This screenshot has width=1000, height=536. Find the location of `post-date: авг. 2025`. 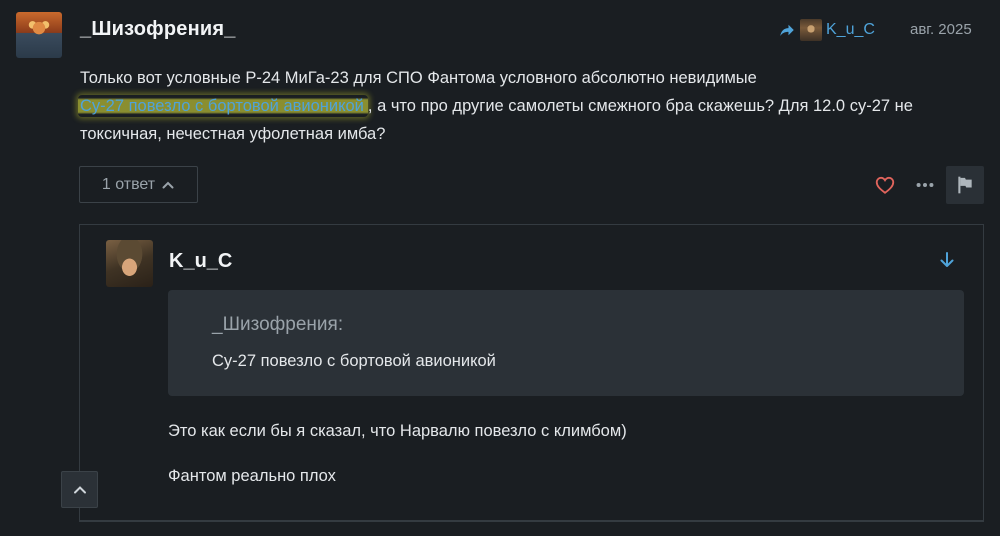

post-date: авг. 2025 is located at coordinates (941, 29).